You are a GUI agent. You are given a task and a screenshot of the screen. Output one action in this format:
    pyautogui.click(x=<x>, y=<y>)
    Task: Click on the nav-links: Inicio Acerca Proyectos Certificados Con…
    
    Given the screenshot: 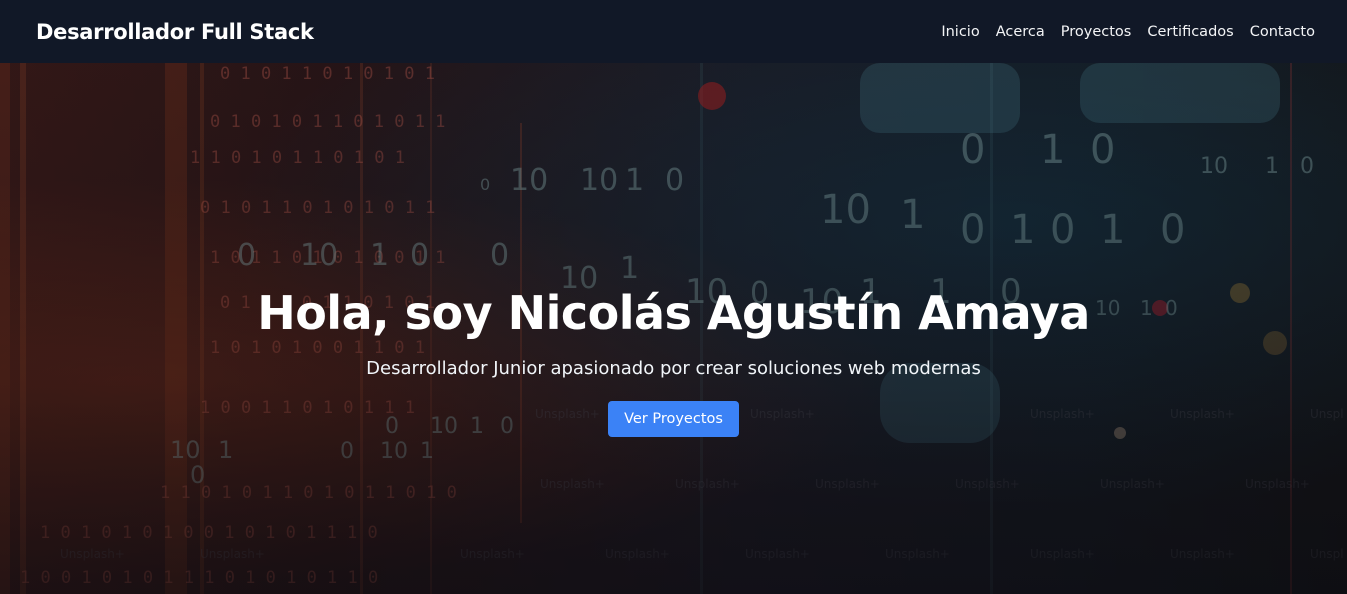 What is the action you would take?
    pyautogui.click(x=1128, y=32)
    